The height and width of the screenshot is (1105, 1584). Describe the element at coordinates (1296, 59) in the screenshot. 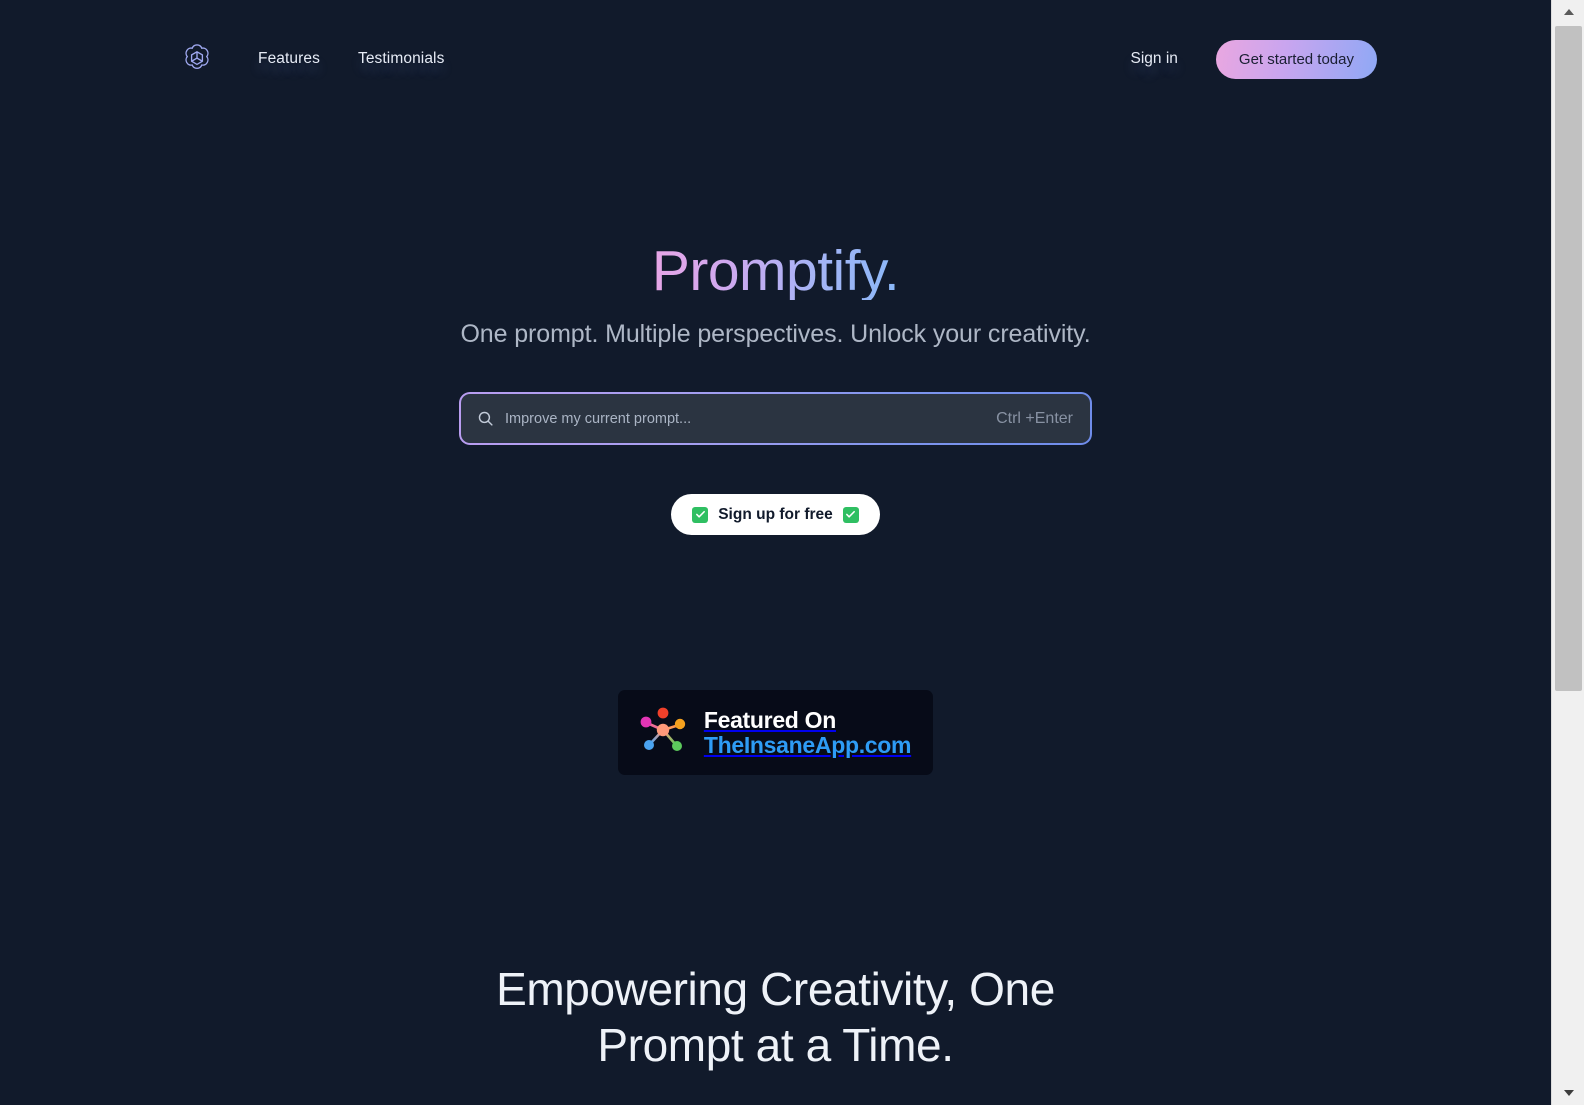

I see `get-started-button: Get started today` at that location.